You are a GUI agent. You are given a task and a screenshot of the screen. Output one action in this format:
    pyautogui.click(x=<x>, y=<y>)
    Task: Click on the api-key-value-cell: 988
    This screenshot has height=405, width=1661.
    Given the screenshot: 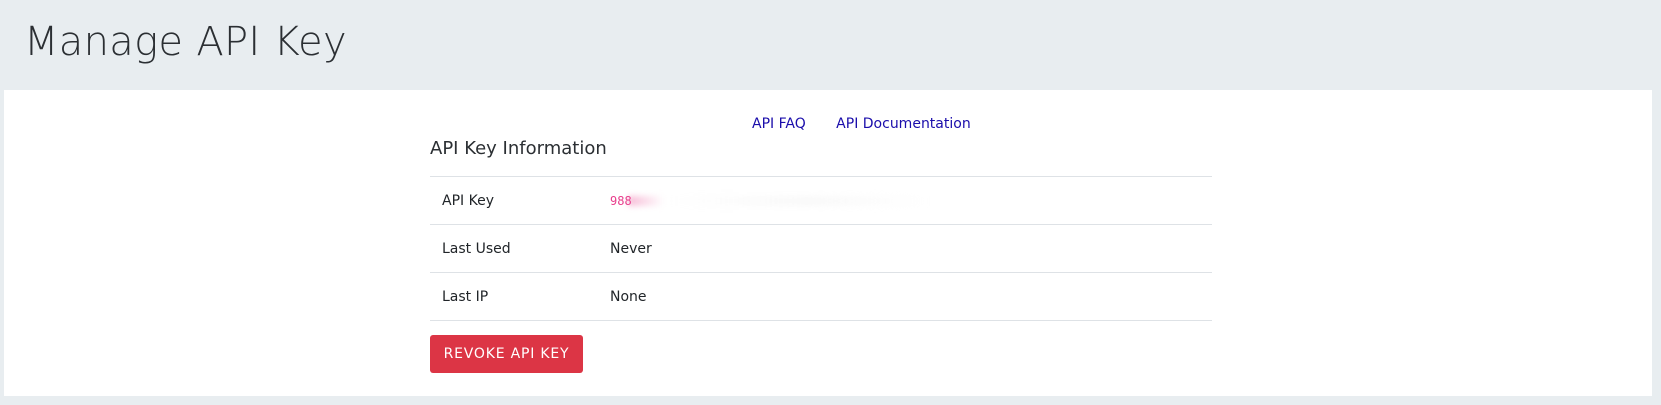 What is the action you would take?
    pyautogui.click(x=905, y=200)
    